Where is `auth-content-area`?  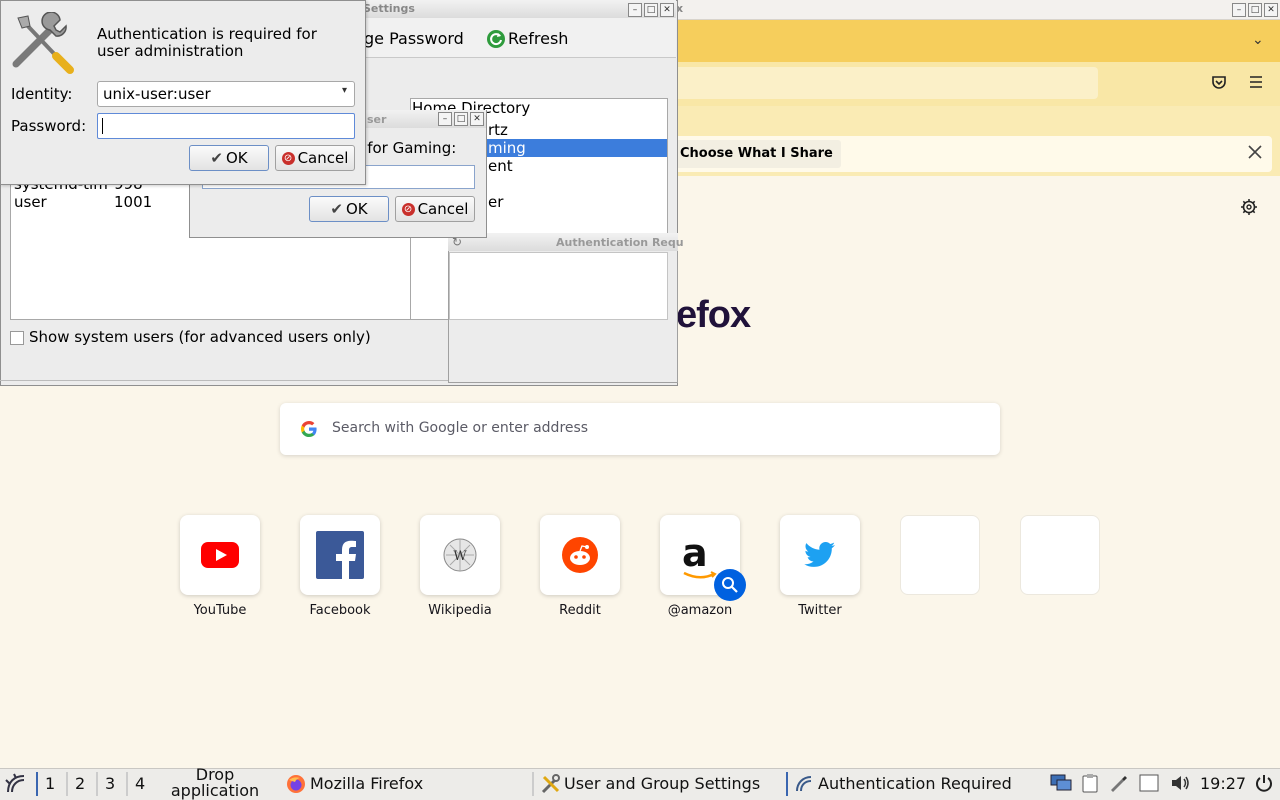
auth-content-area is located at coordinates (558, 286).